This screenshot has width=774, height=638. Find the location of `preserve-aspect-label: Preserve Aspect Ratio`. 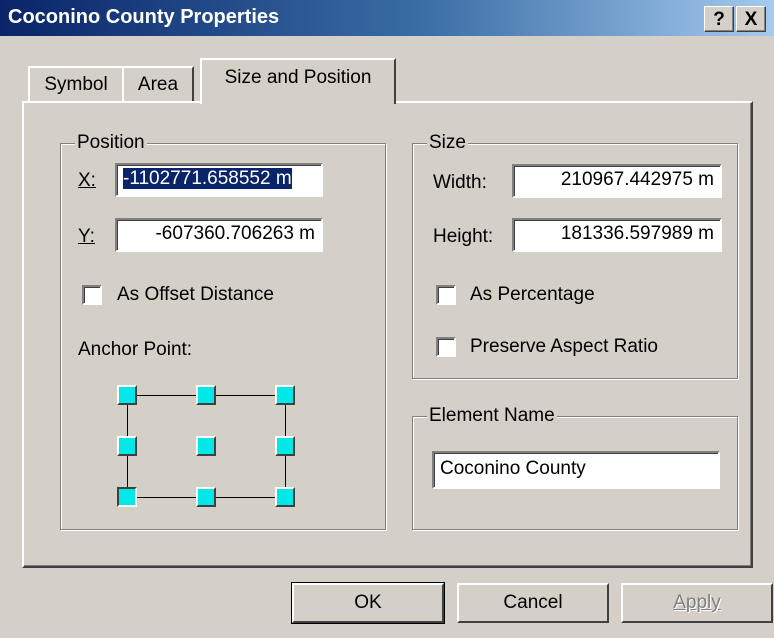

preserve-aspect-label: Preserve Aspect Ratio is located at coordinates (564, 346).